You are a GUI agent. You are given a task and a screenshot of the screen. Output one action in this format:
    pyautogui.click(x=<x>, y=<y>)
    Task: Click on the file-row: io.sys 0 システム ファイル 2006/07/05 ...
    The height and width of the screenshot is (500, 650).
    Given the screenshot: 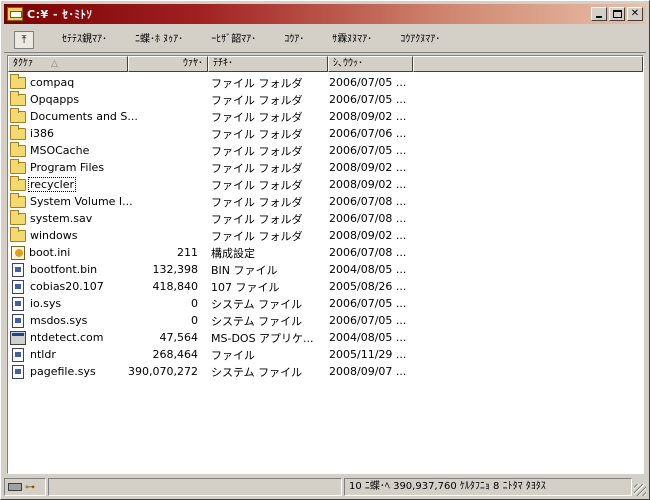 What is the action you would take?
    pyautogui.click(x=325, y=303)
    